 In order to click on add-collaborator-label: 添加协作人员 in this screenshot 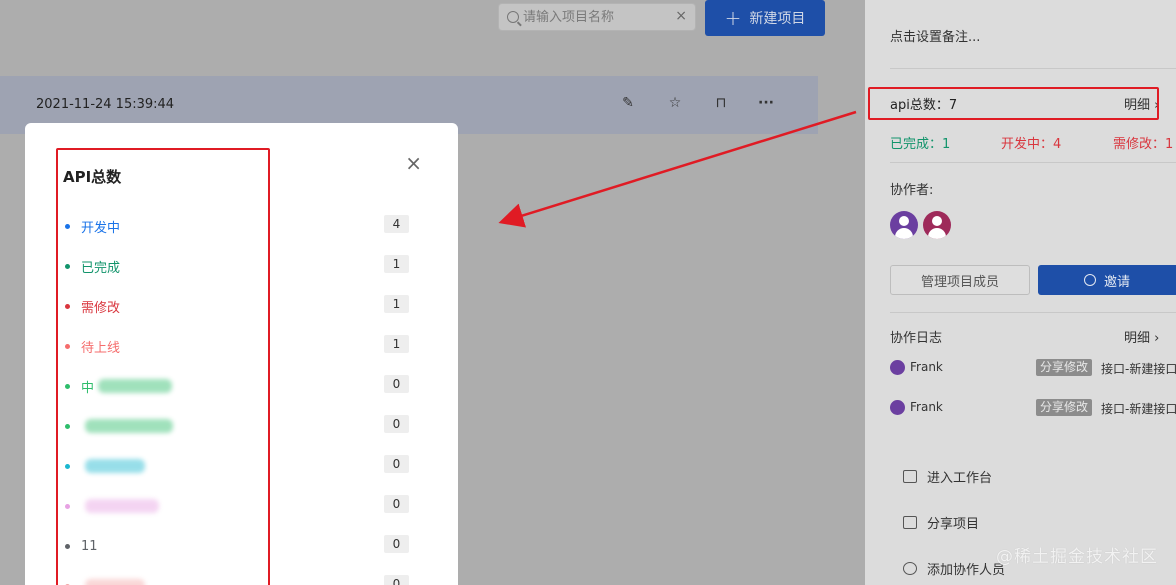, I will do `click(966, 570)`.